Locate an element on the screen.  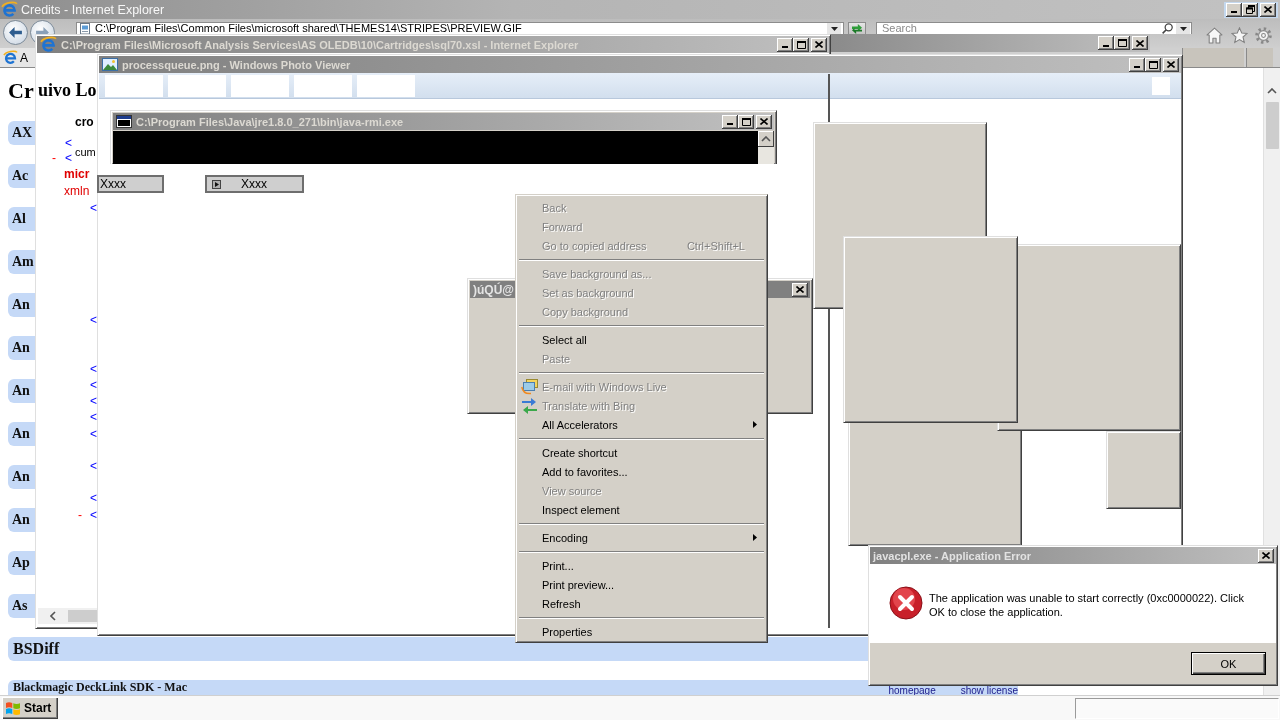
window-title: javacpl.exe - Application Error is located at coordinates (952, 555).